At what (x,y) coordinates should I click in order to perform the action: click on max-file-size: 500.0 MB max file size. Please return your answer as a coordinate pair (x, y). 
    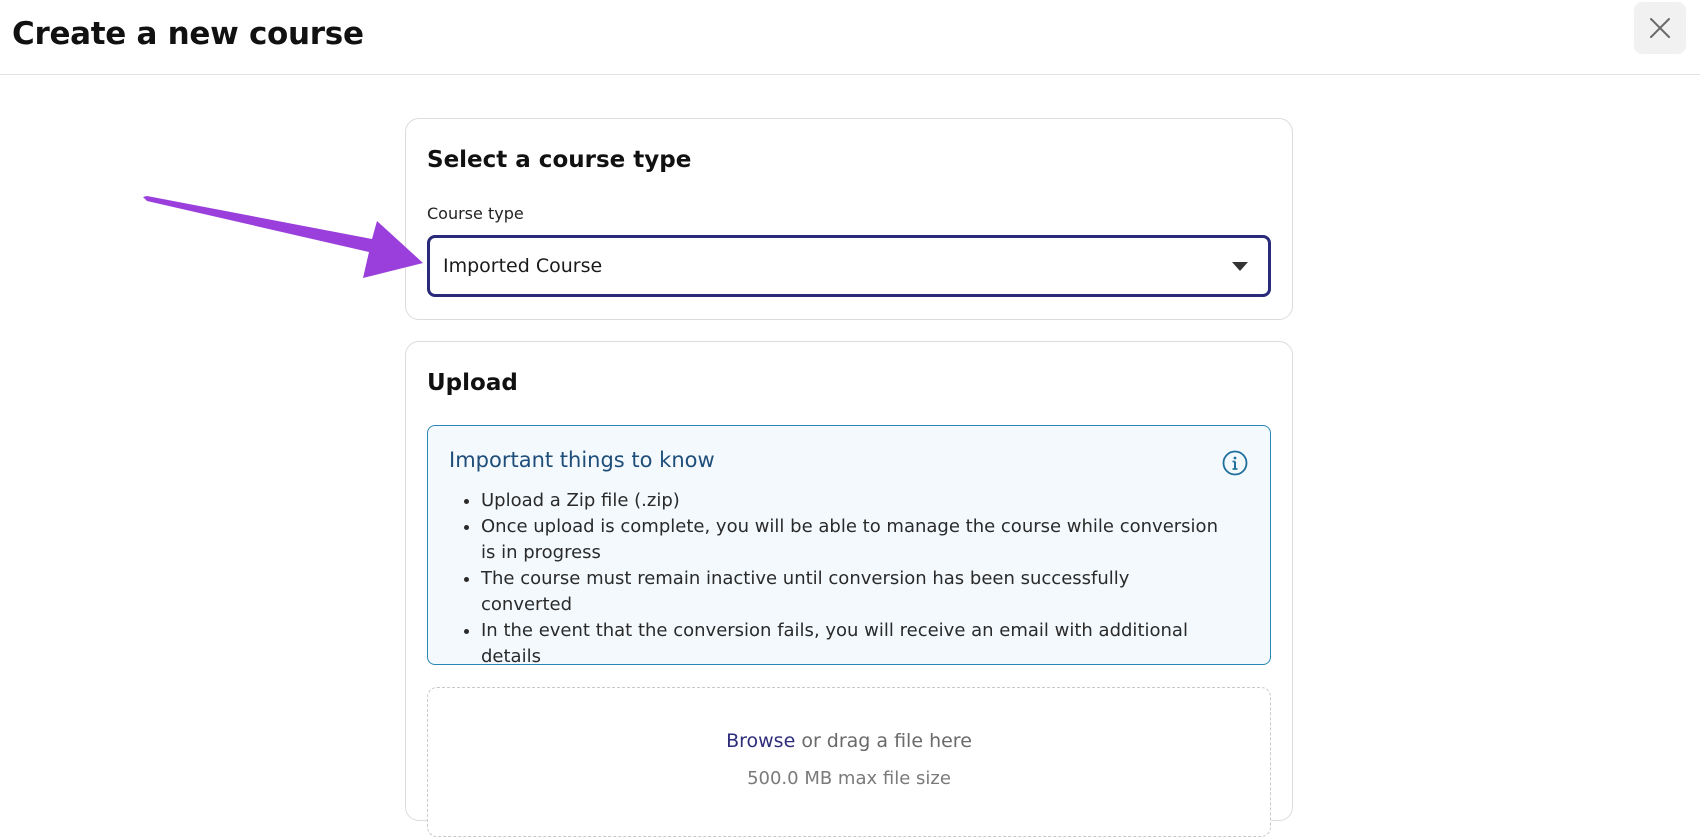
    Looking at the image, I should click on (849, 778).